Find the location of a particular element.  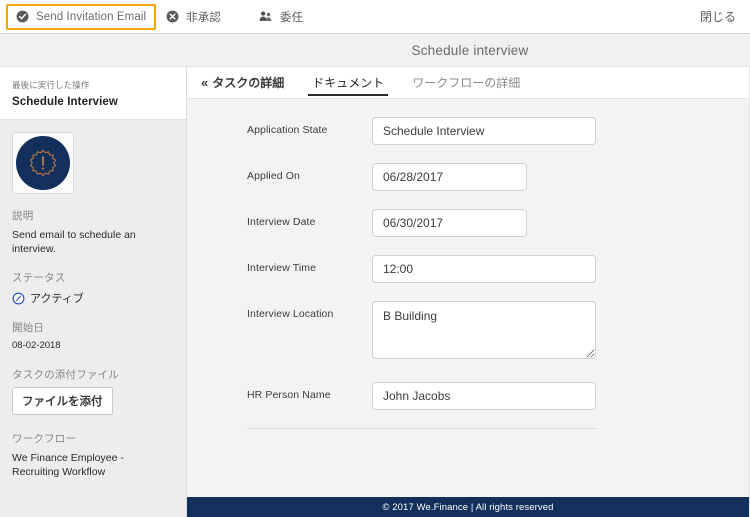

interview-location-control is located at coordinates (484, 332).